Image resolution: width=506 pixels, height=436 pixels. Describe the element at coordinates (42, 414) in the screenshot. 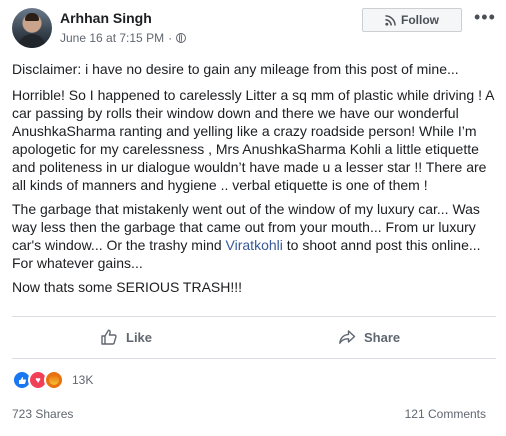

I see `share-count: 723 Shares` at that location.